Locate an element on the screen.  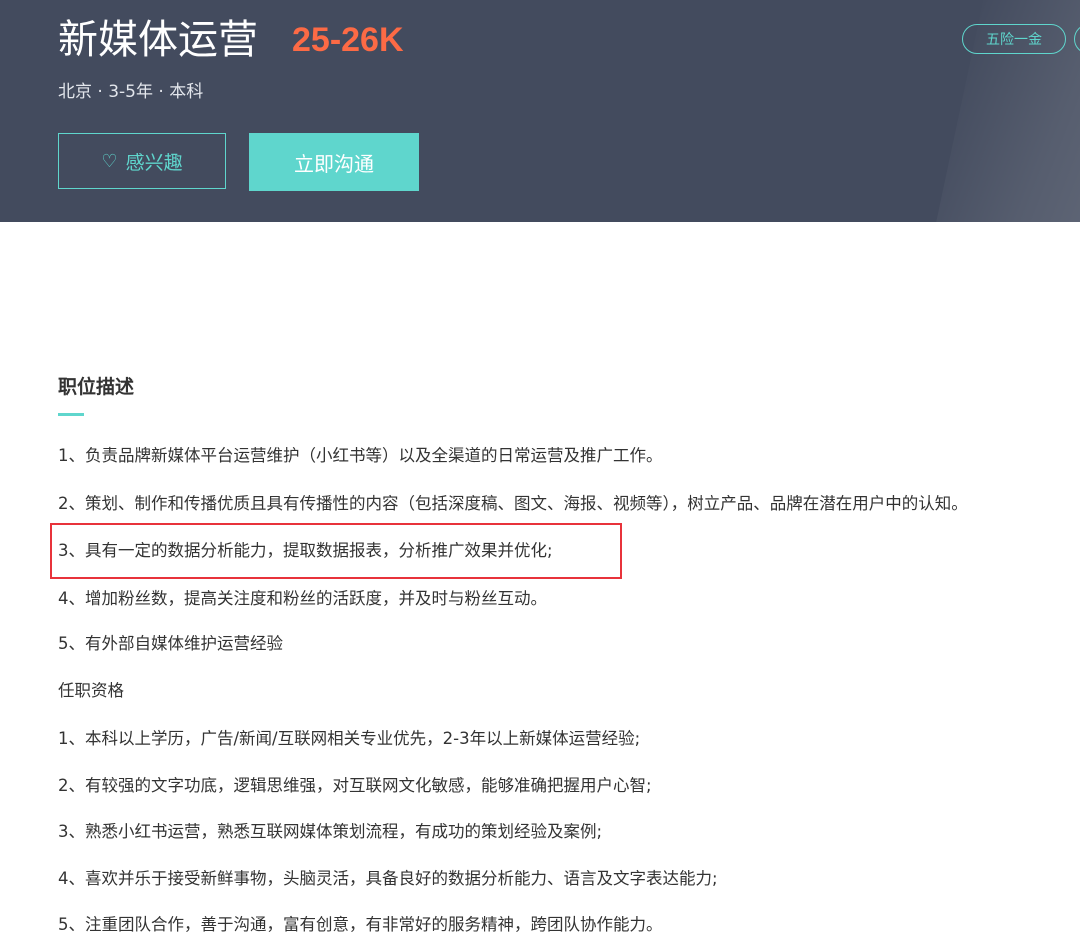
responsibility-item: 4、增加粉丝数，提高关注度和粉丝的活跃度，并及时与粉丝互动。 is located at coordinates (302, 598).